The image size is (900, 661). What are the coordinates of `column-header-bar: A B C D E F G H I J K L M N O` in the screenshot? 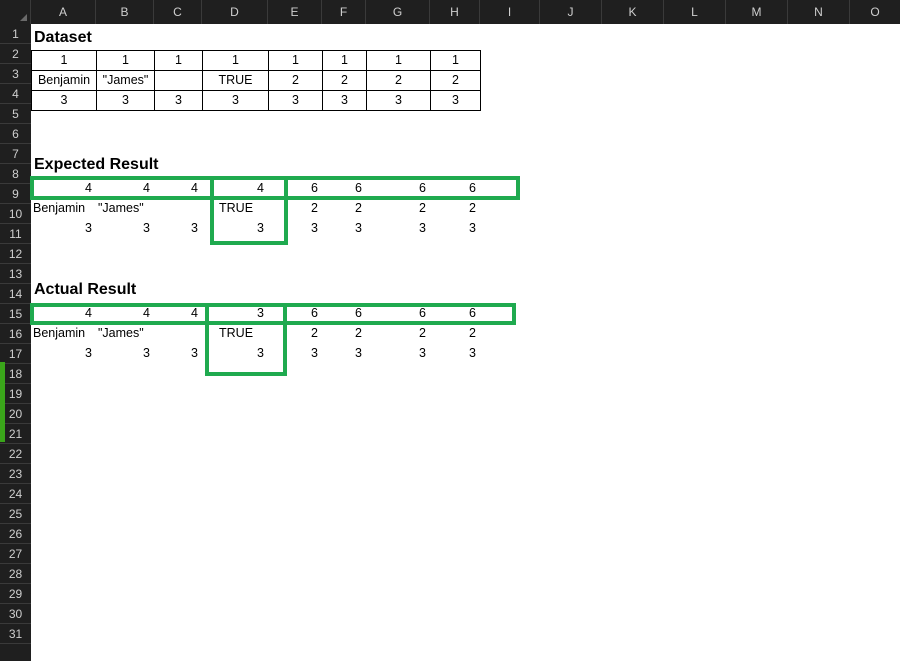 It's located at (450, 12).